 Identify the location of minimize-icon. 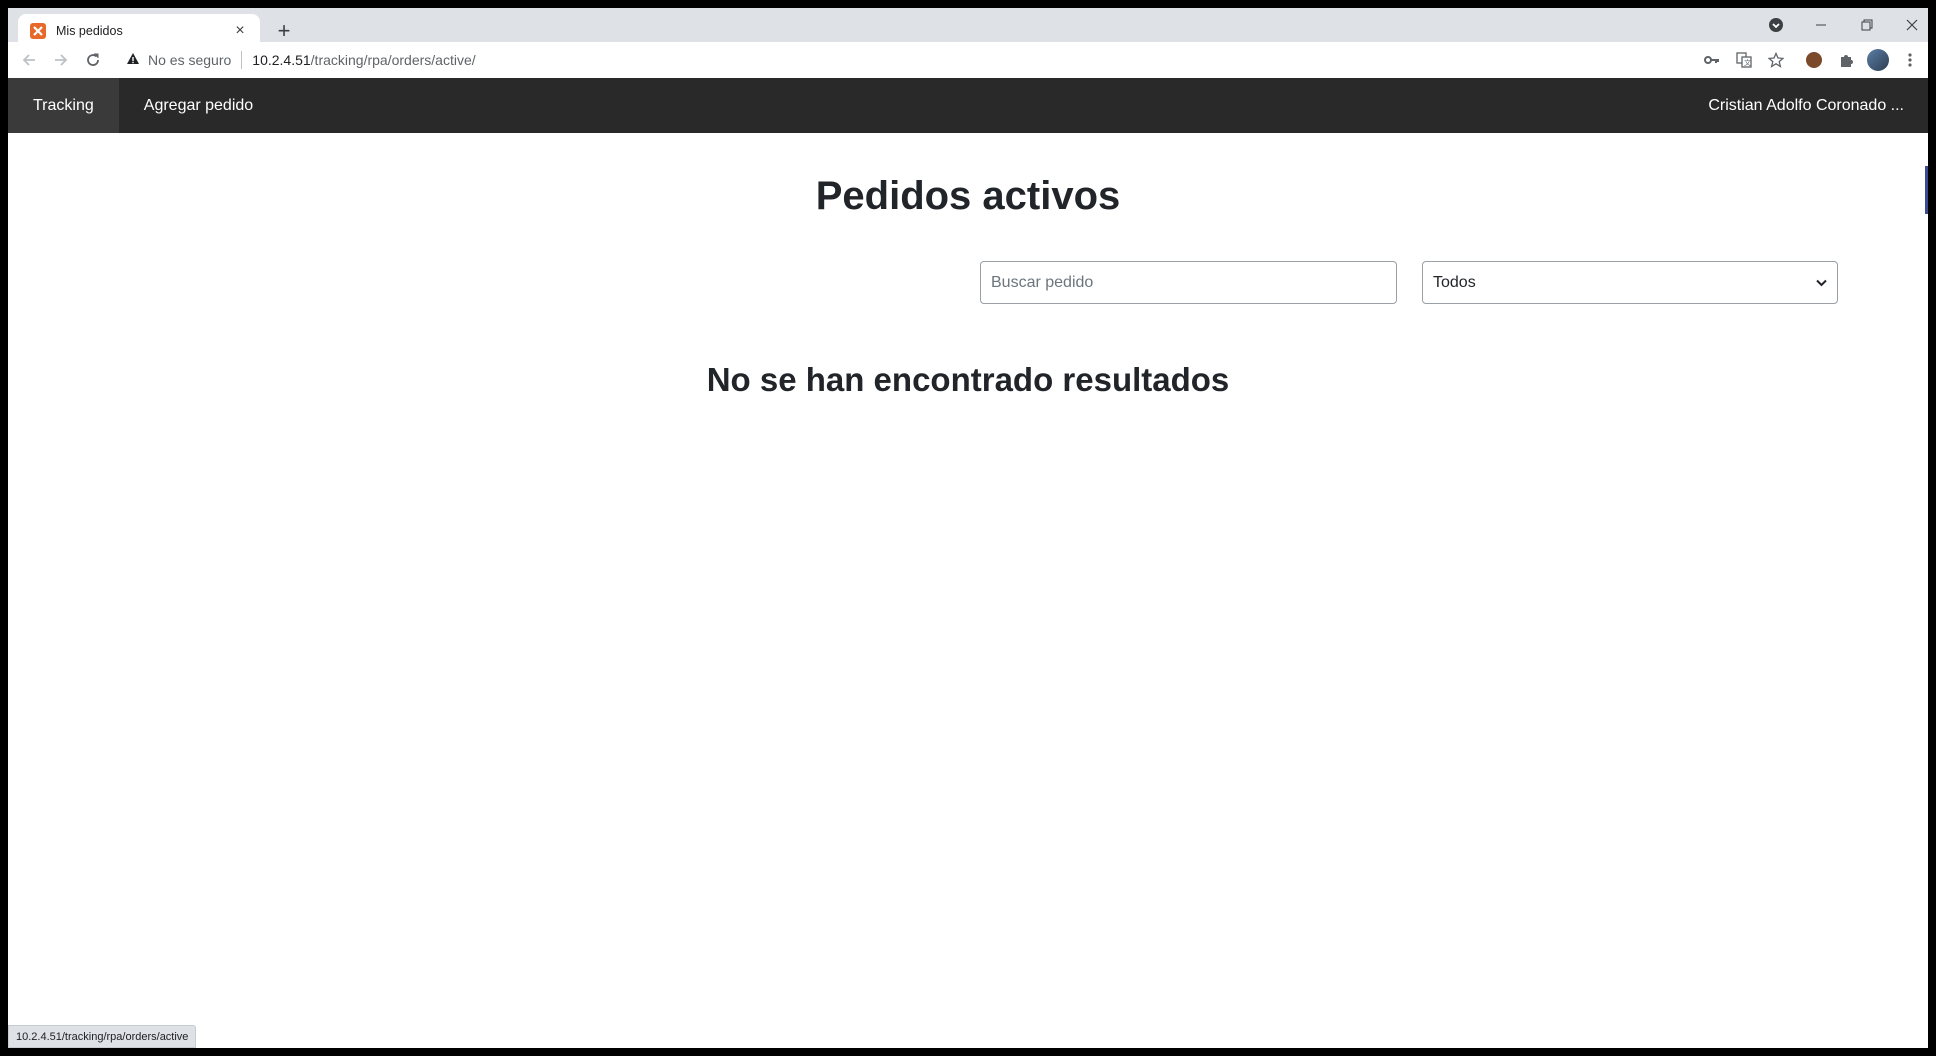
(1821, 25).